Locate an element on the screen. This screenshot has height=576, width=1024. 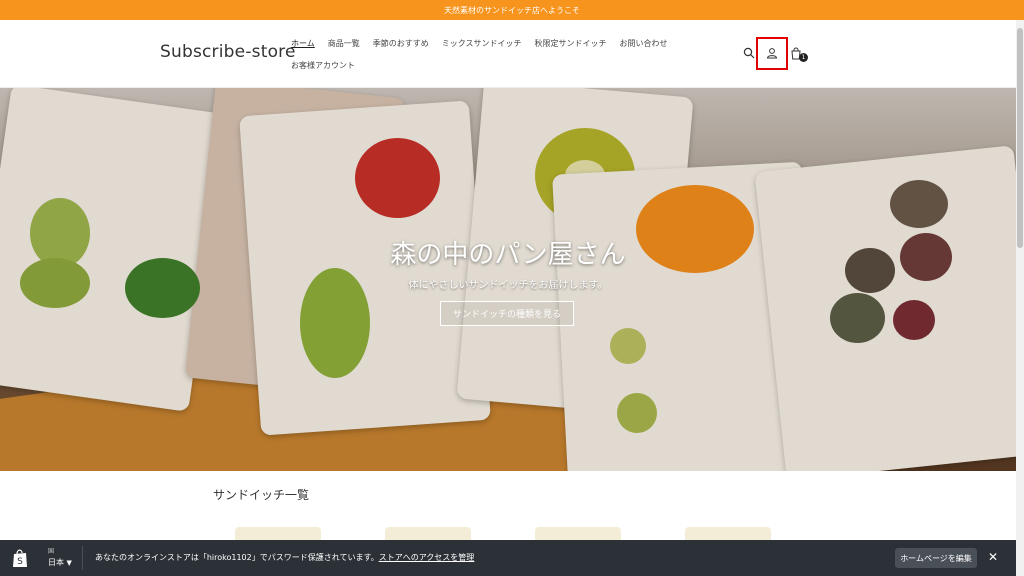
nav-autumn-sandwich: 秋限定サンドイッチ is located at coordinates (571, 43).